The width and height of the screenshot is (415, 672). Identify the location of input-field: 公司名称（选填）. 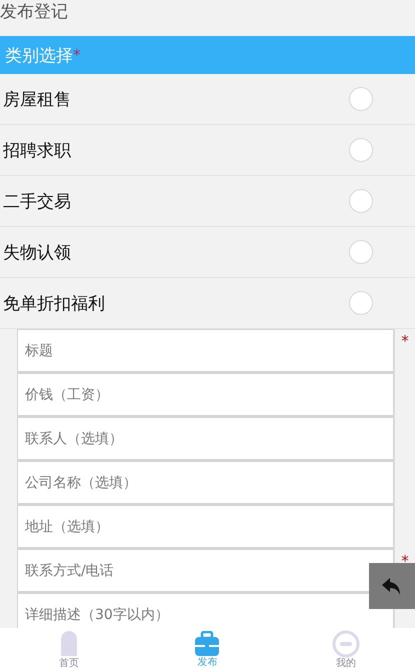
(205, 483).